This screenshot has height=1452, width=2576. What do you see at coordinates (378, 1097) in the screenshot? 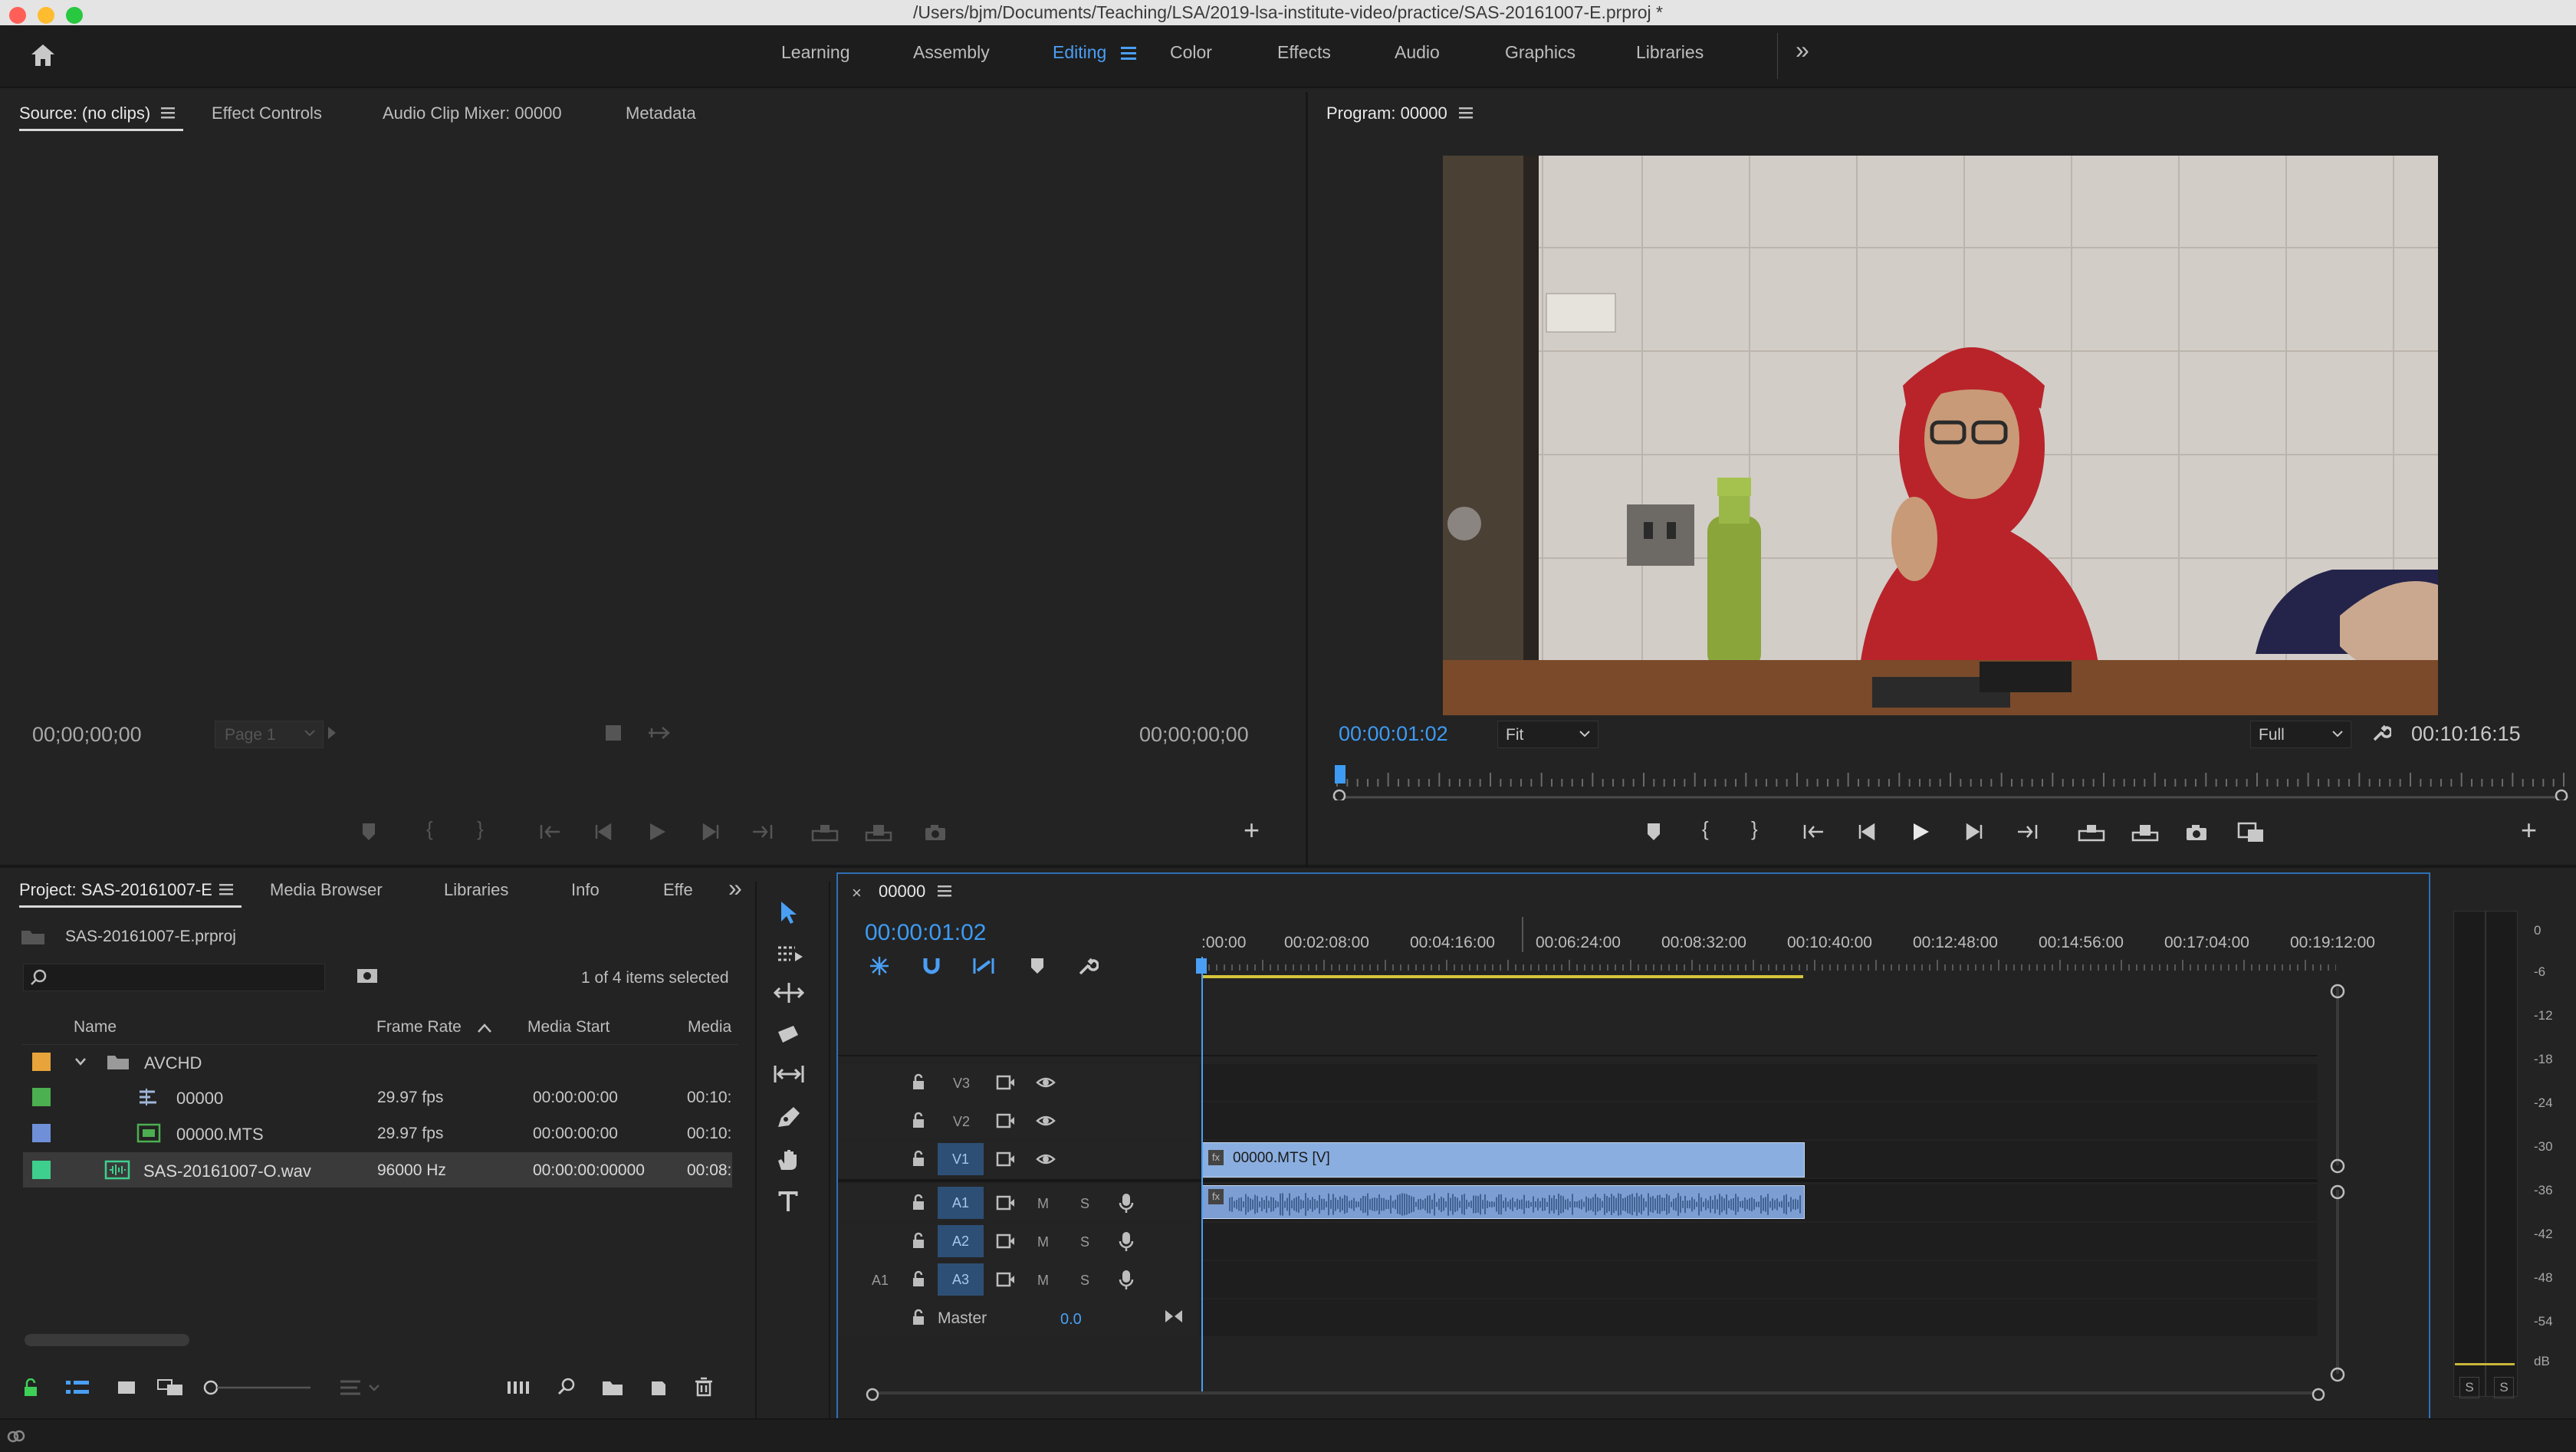
I see `project-row-sequence: 00000 29.97 fps 00:00:00:00 00:10:` at bounding box center [378, 1097].